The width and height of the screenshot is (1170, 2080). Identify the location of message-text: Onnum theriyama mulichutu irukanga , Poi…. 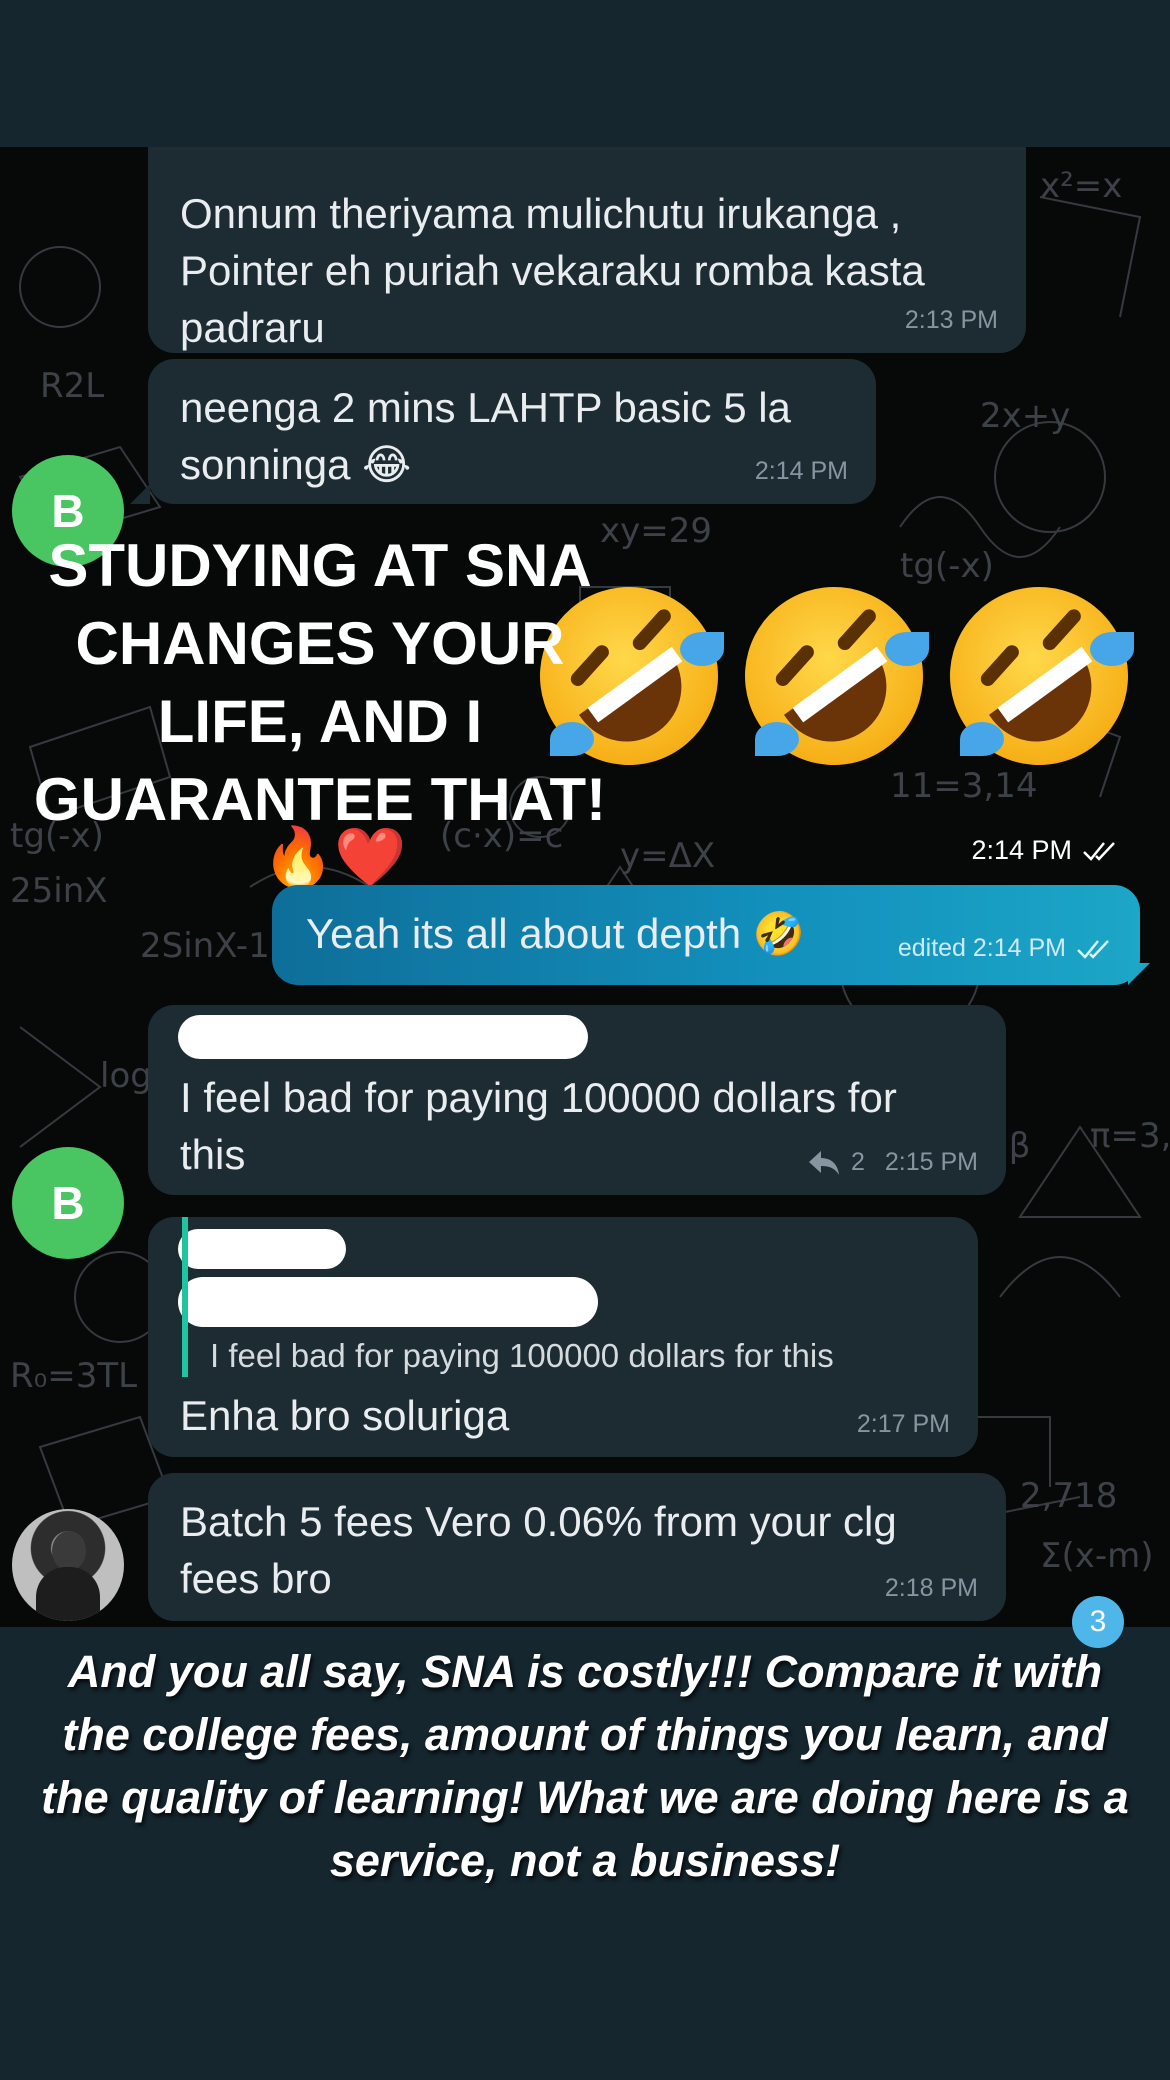
(552, 270).